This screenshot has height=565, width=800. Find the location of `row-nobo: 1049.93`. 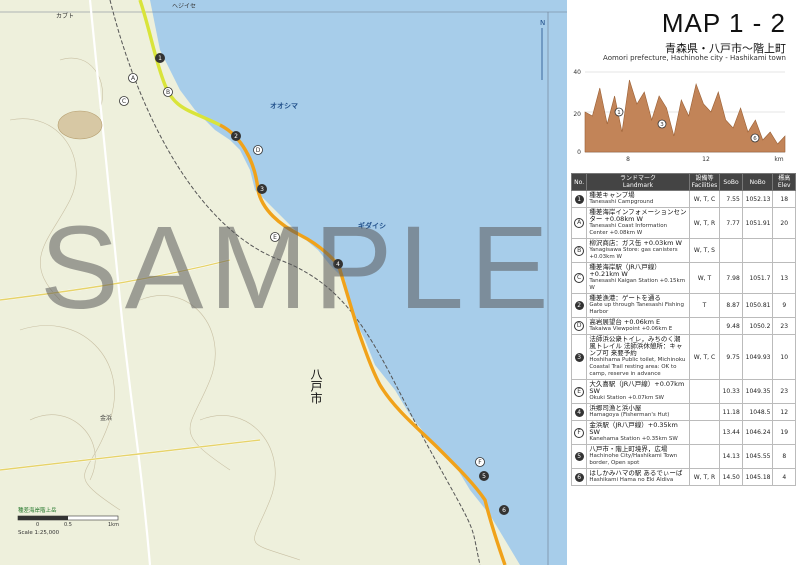

row-nobo: 1049.93 is located at coordinates (757, 357).